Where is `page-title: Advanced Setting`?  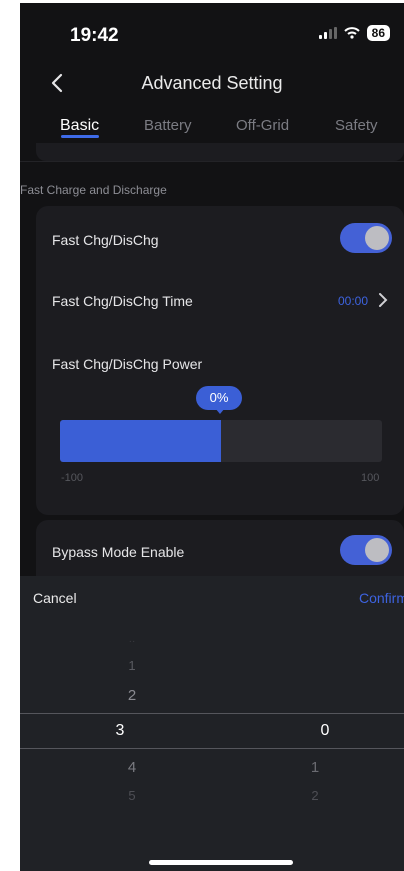
page-title: Advanced Setting is located at coordinates (212, 83).